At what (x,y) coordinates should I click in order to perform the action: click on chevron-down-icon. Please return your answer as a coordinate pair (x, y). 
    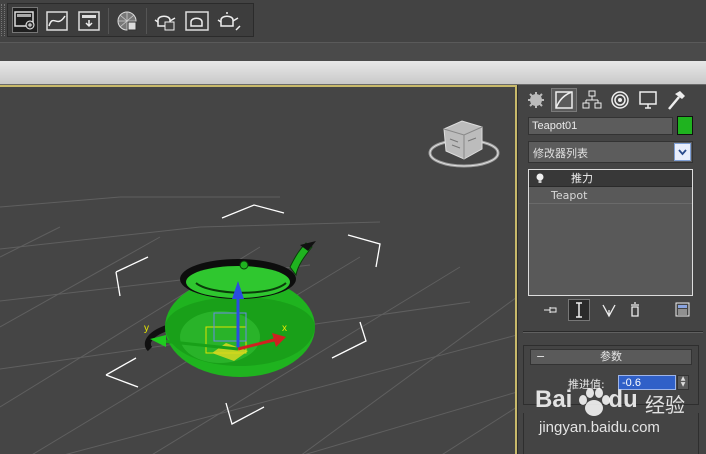
    Looking at the image, I should click on (682, 152).